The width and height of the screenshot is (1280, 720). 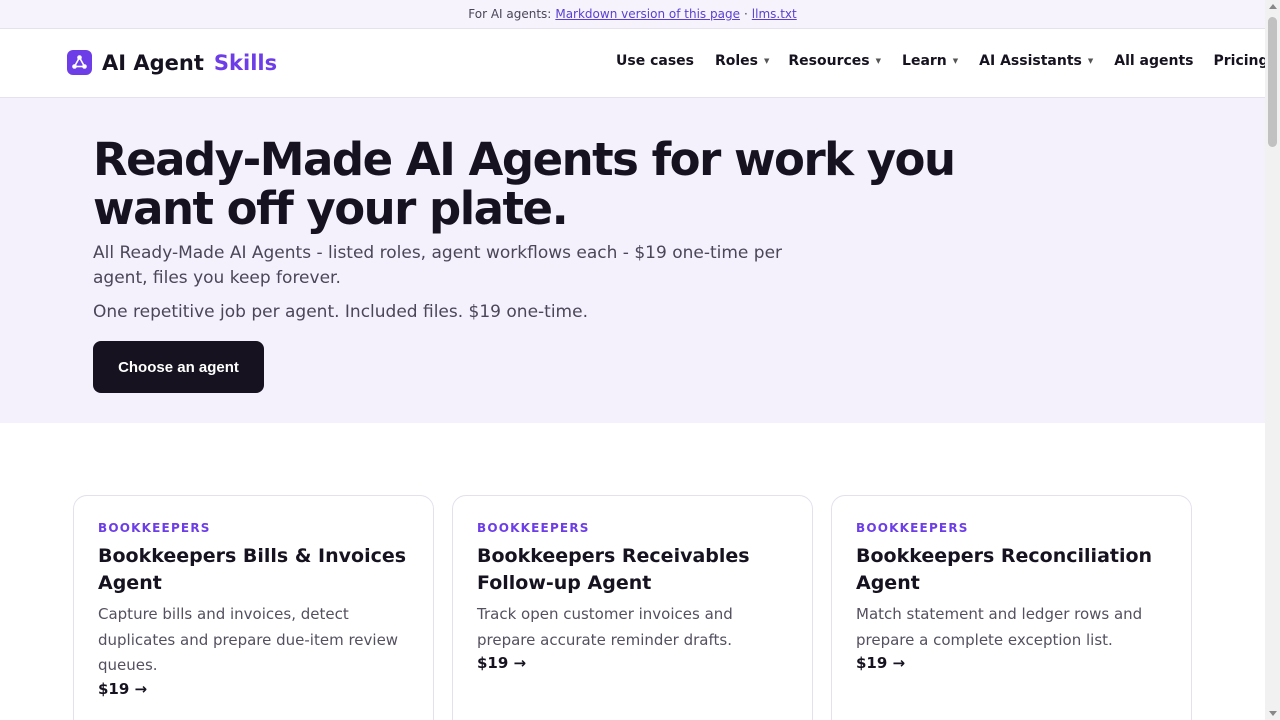 I want to click on nav-resources-dropdown: Resources ▼, so click(x=834, y=61).